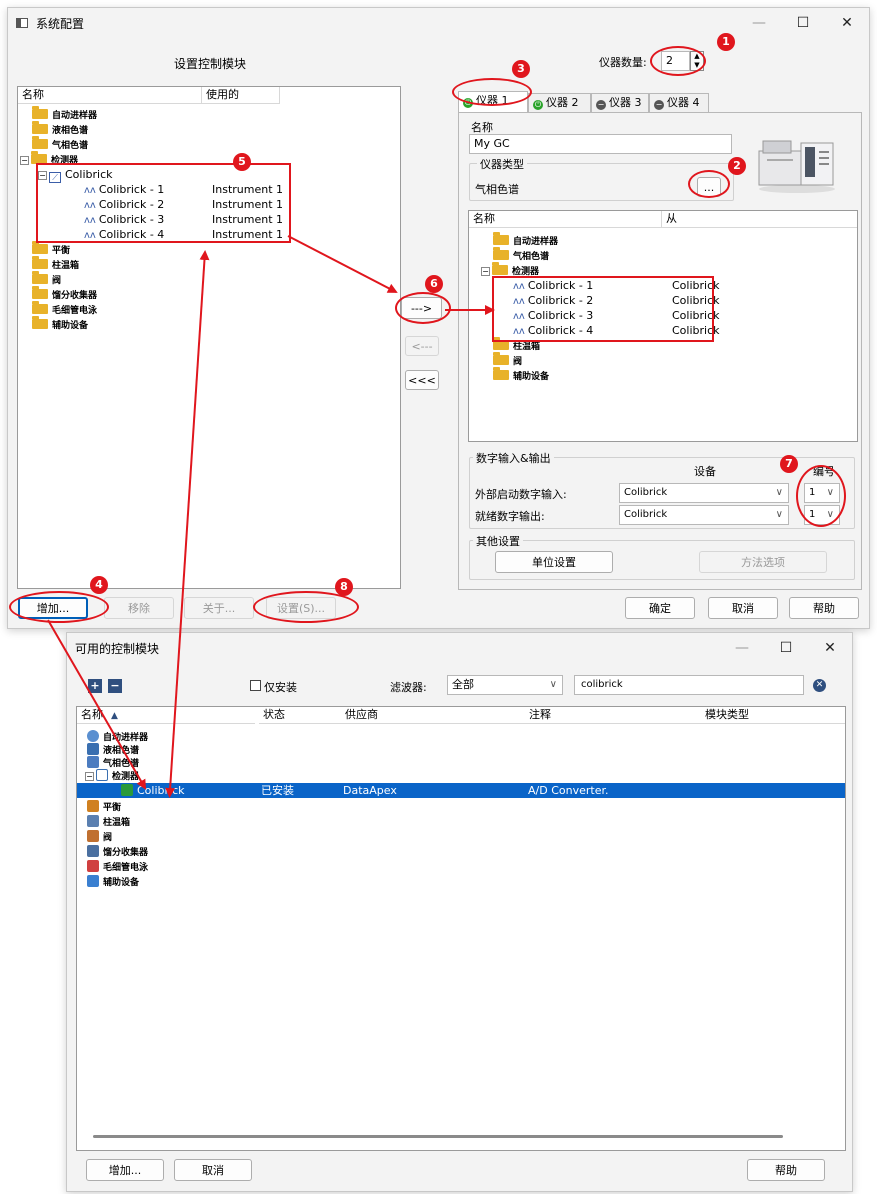 The width and height of the screenshot is (877, 1194). I want to click on tree-item-colibrick-2: ʌʌ Colibrick - 2 Instrument 1, so click(234, 204).